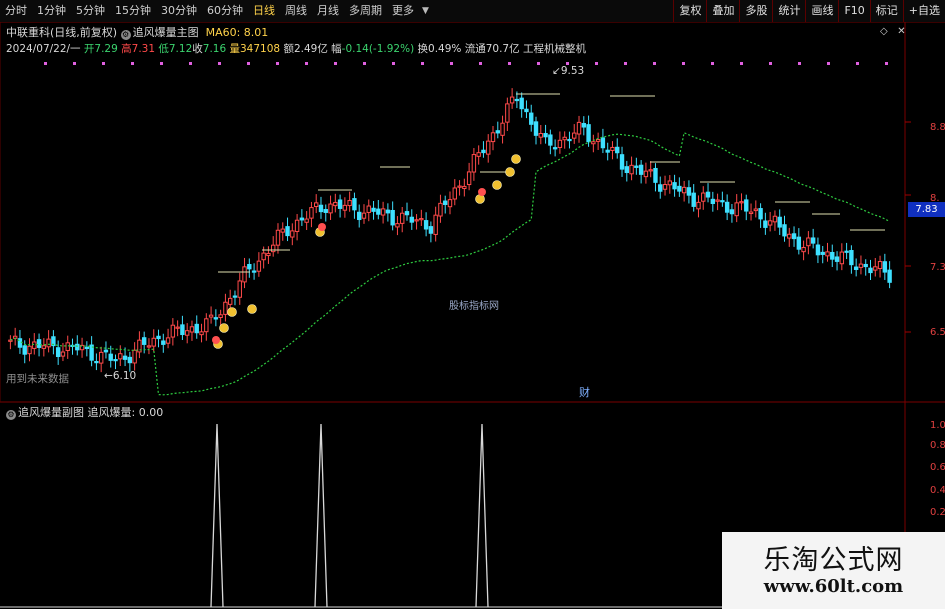 This screenshot has width=945, height=609. I want to click on quote-date: 2024/07/22/一, so click(43, 49).